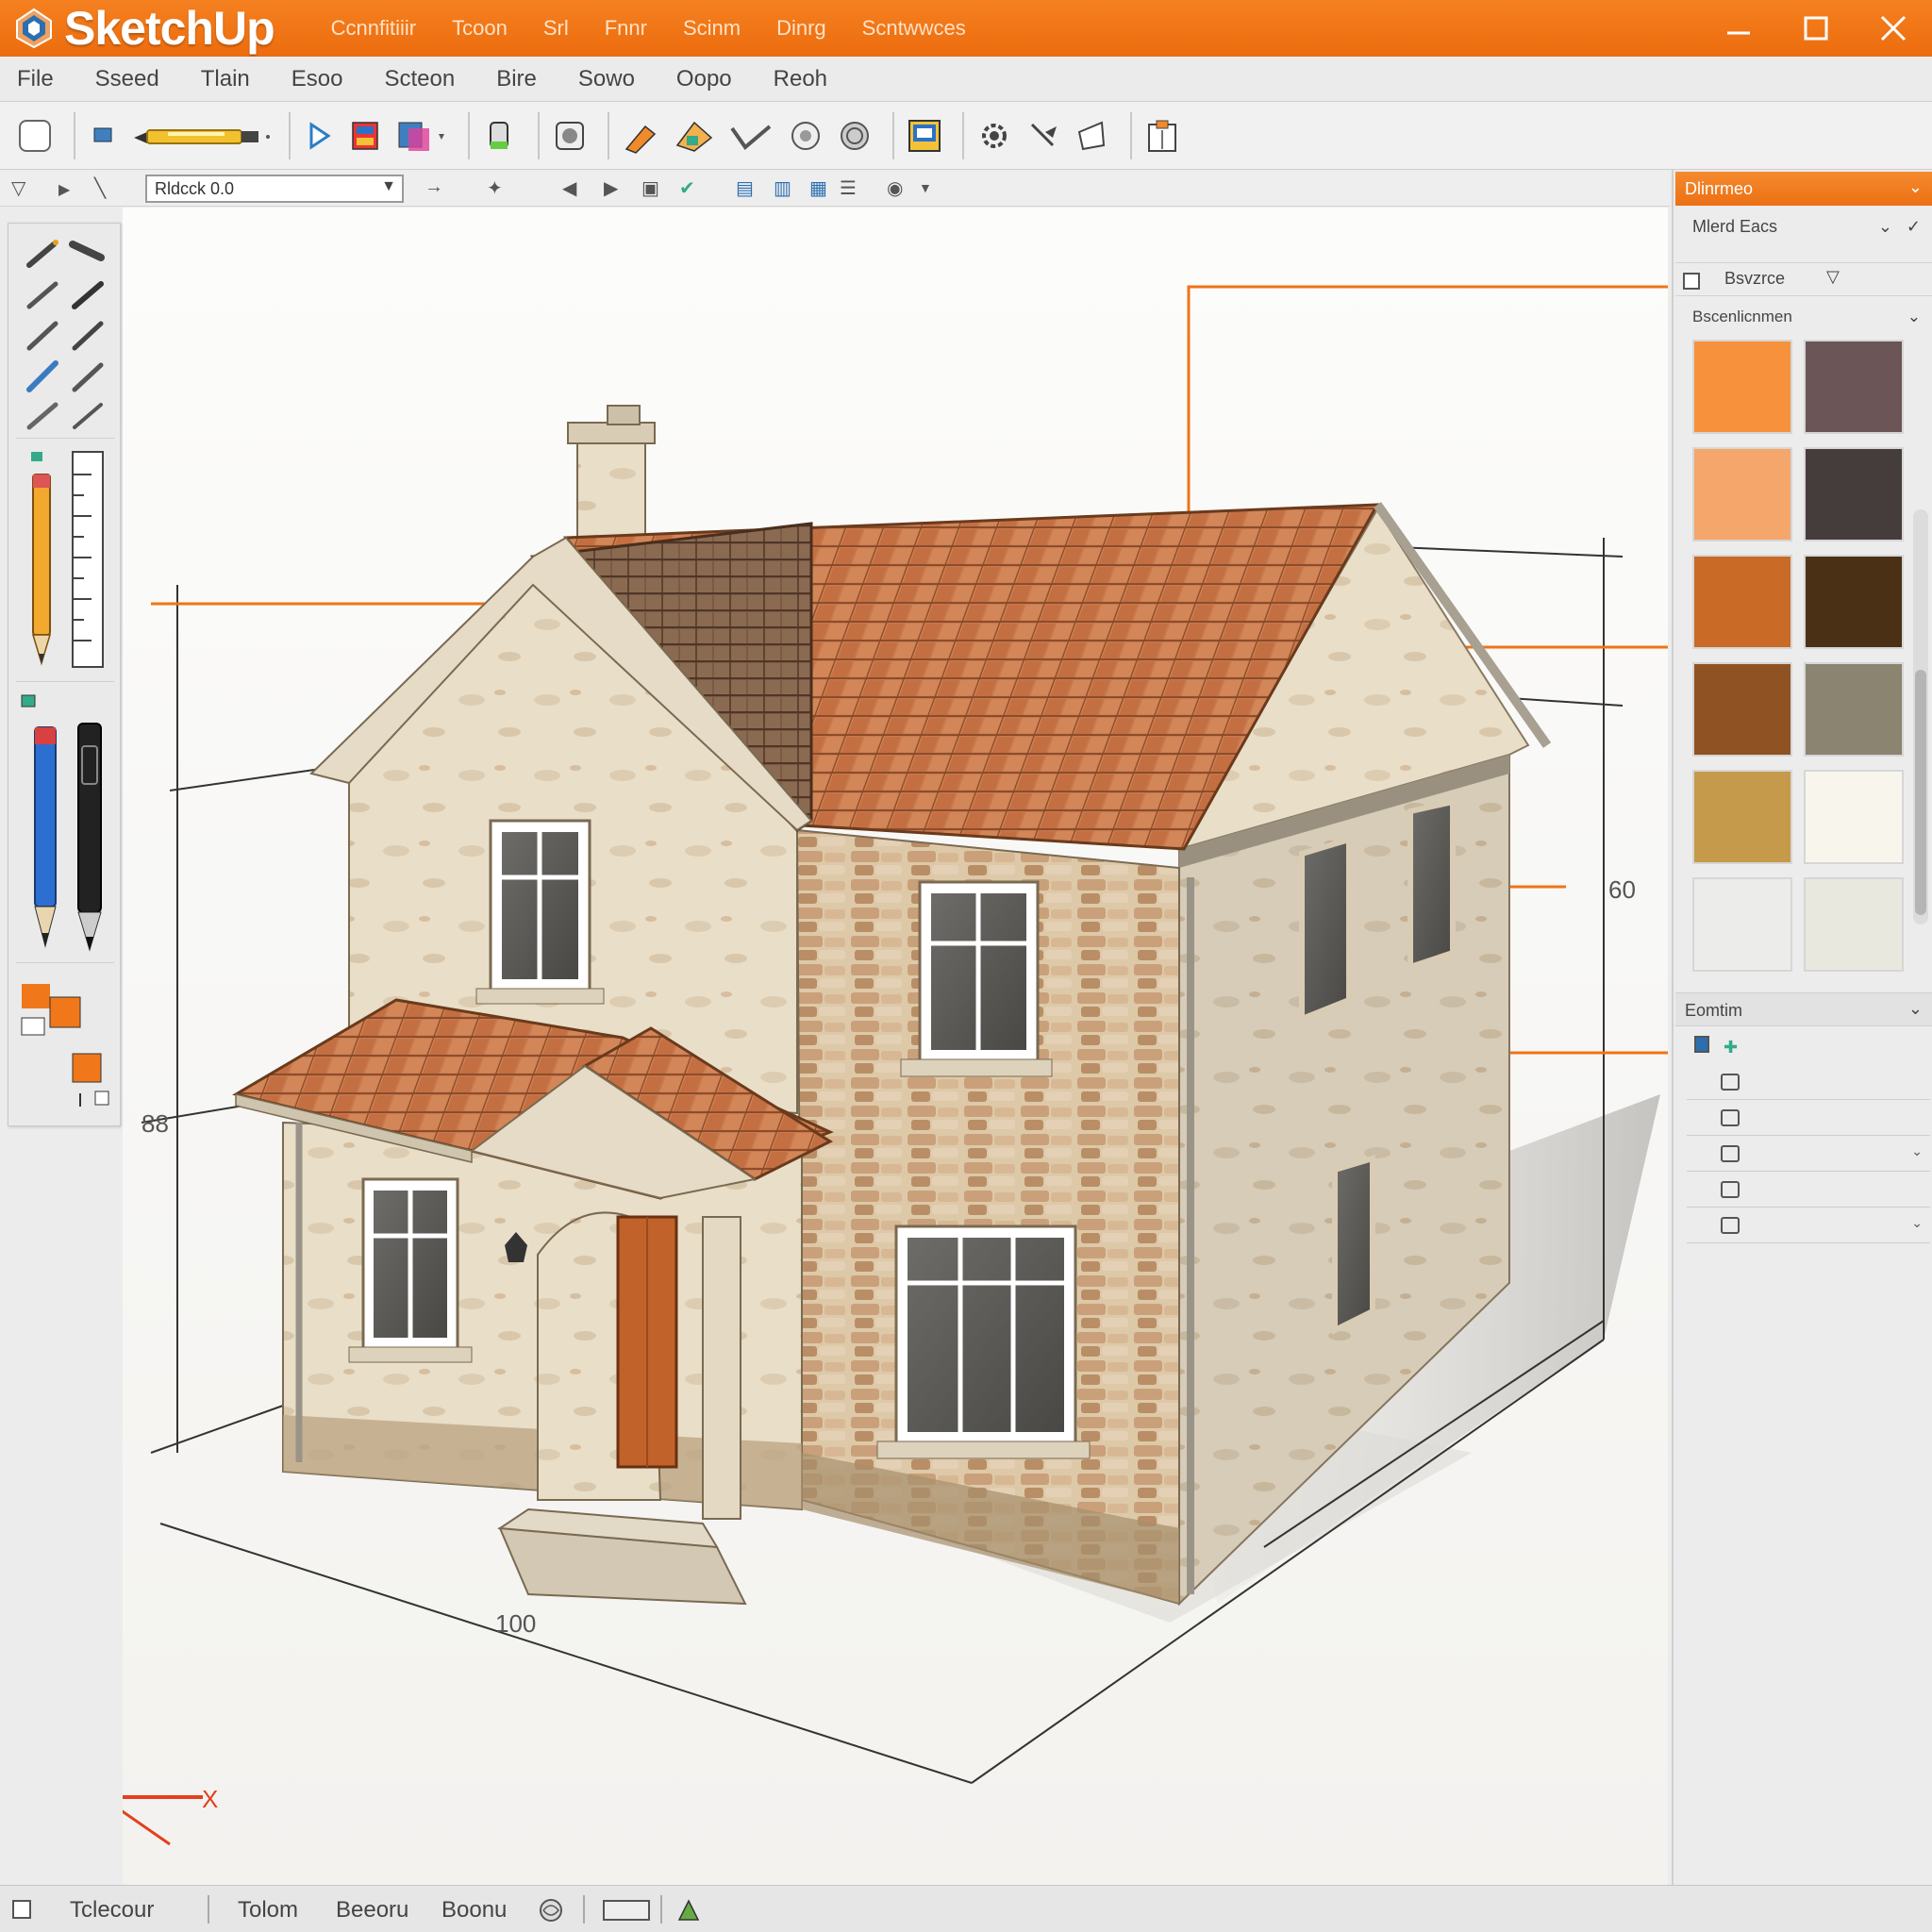 This screenshot has width=1932, height=1932. I want to click on pencil-ruler-icon, so click(67, 560).